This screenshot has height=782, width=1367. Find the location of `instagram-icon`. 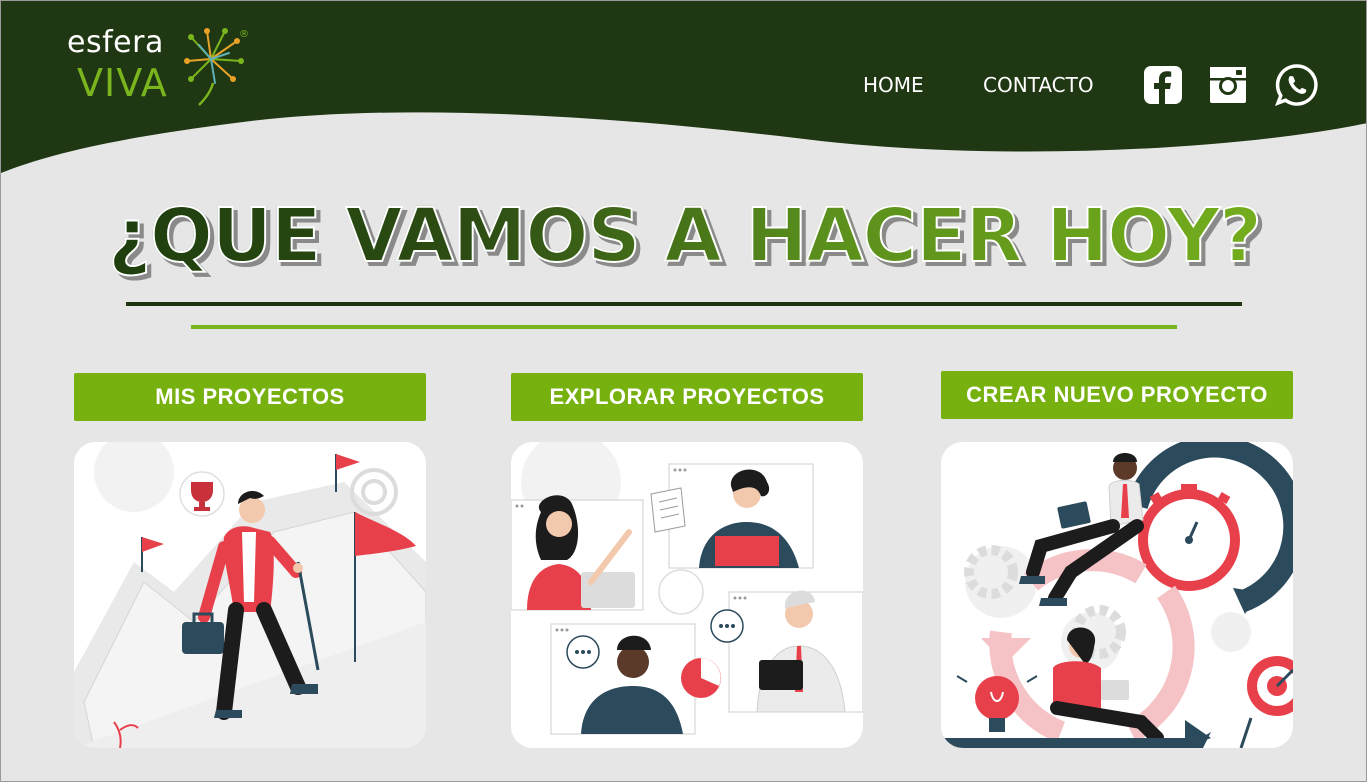

instagram-icon is located at coordinates (1228, 85).